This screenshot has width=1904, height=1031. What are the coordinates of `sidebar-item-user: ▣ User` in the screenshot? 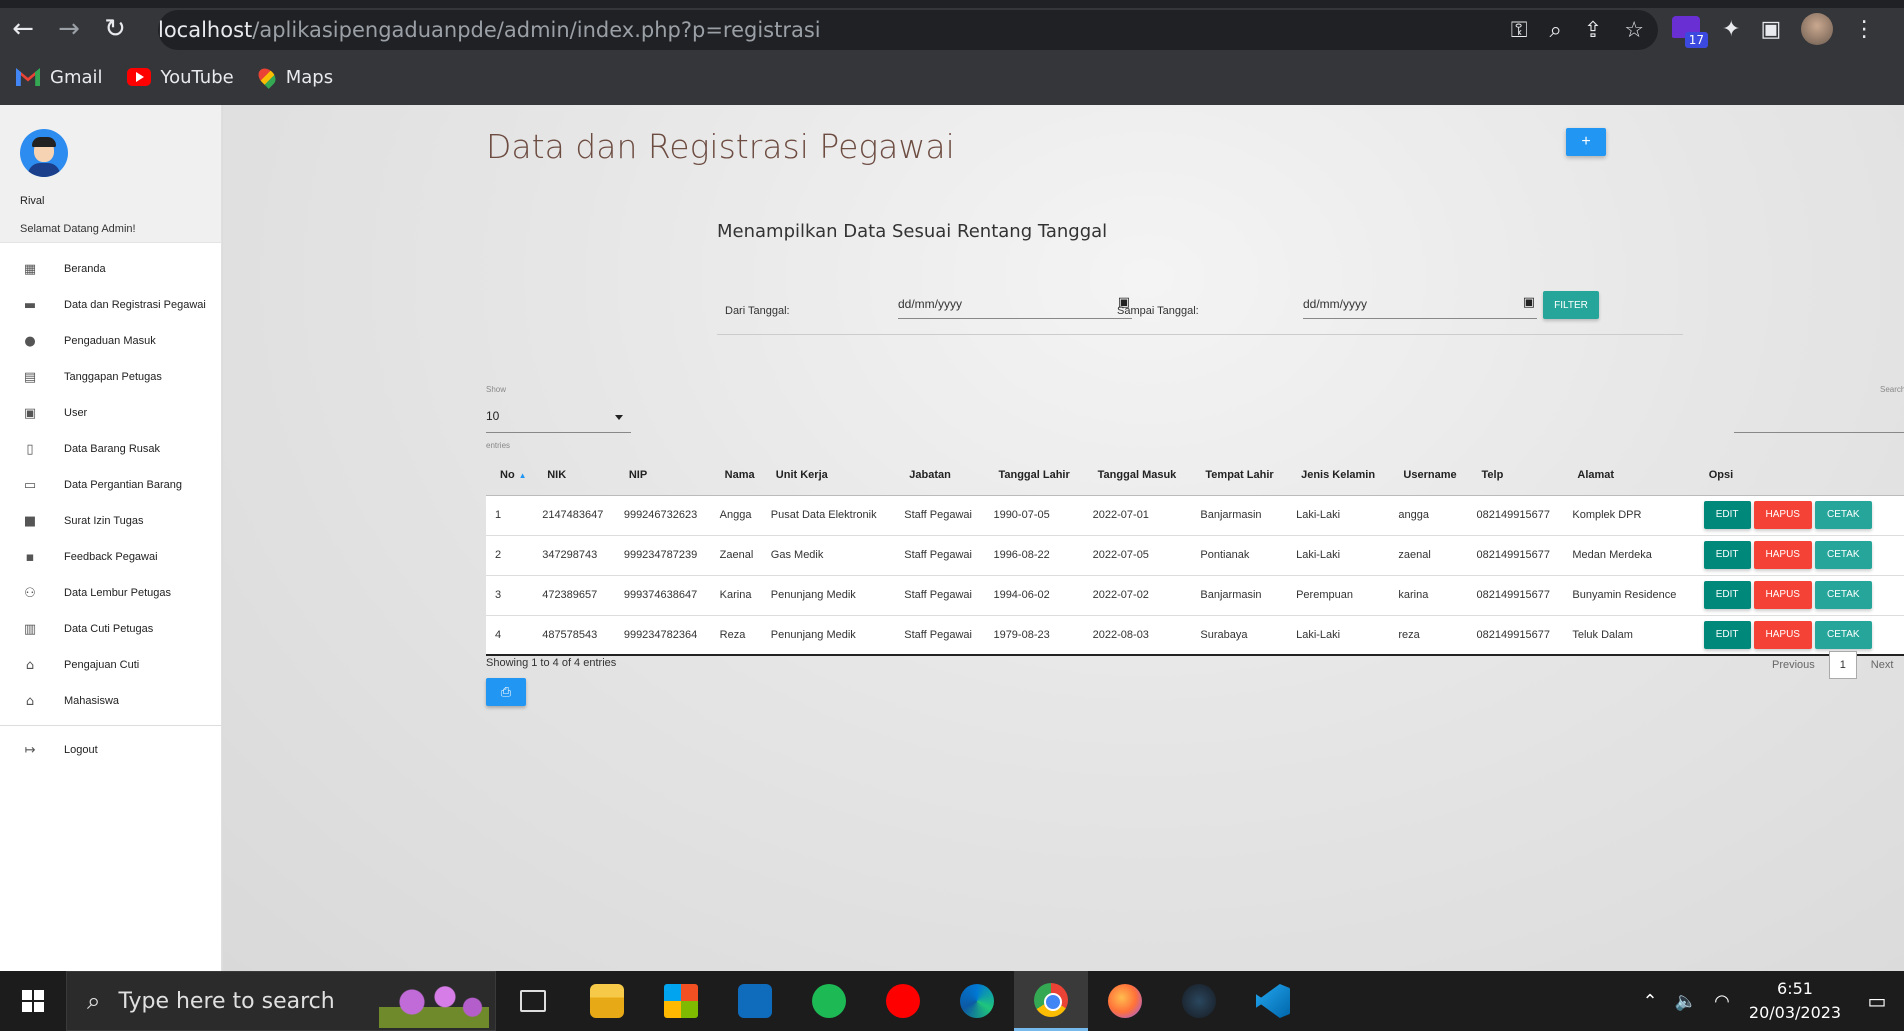 It's located at (110, 413).